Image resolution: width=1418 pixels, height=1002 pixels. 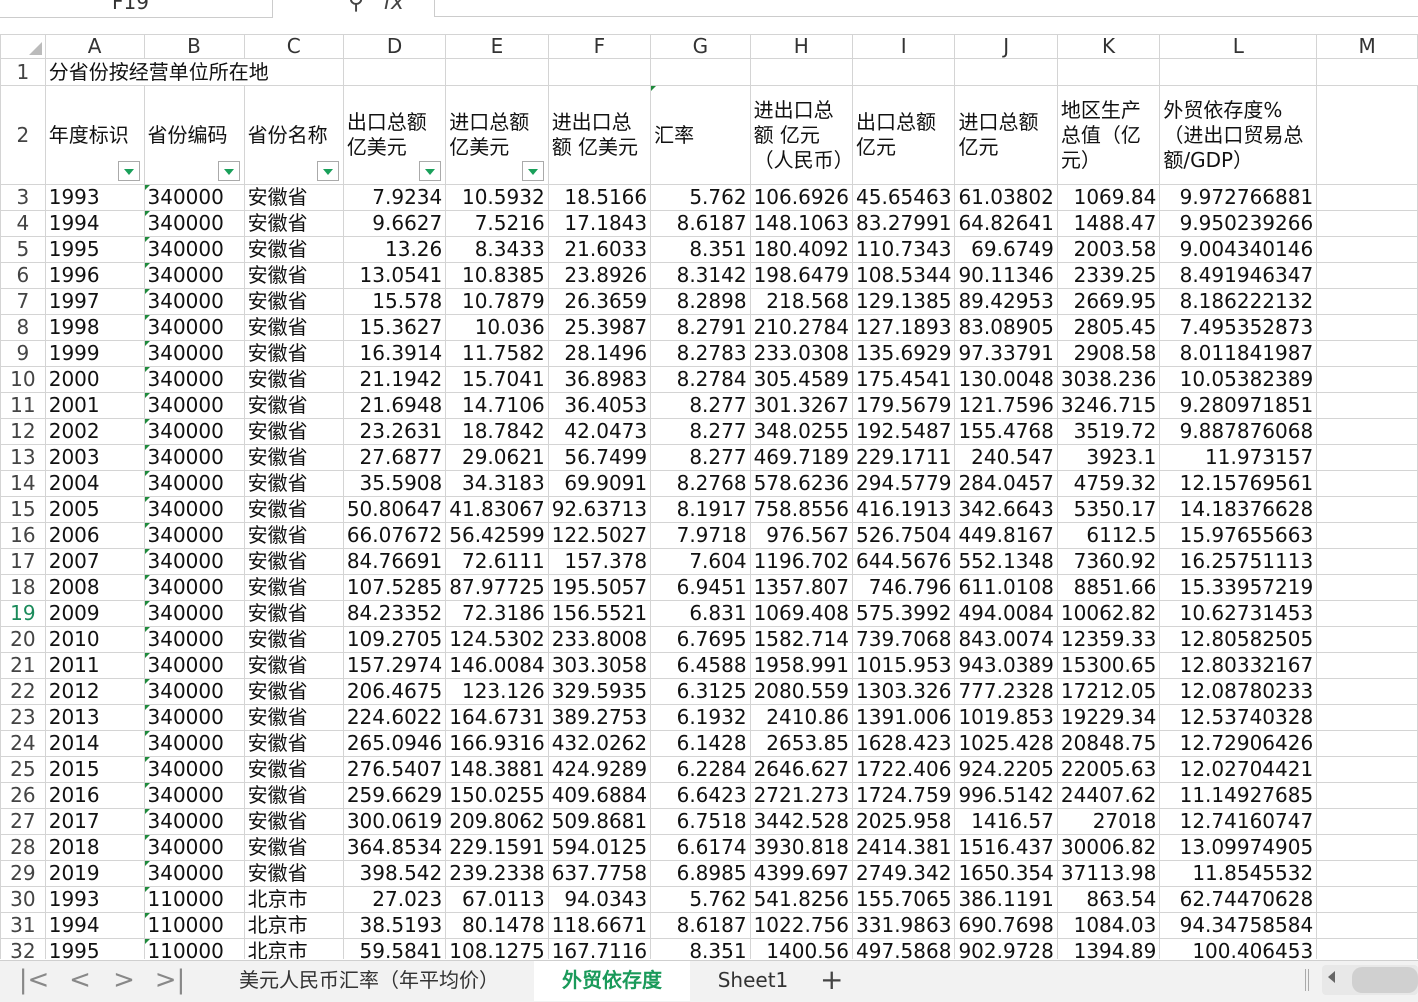 I want to click on column-header-G: G, so click(x=700, y=46).